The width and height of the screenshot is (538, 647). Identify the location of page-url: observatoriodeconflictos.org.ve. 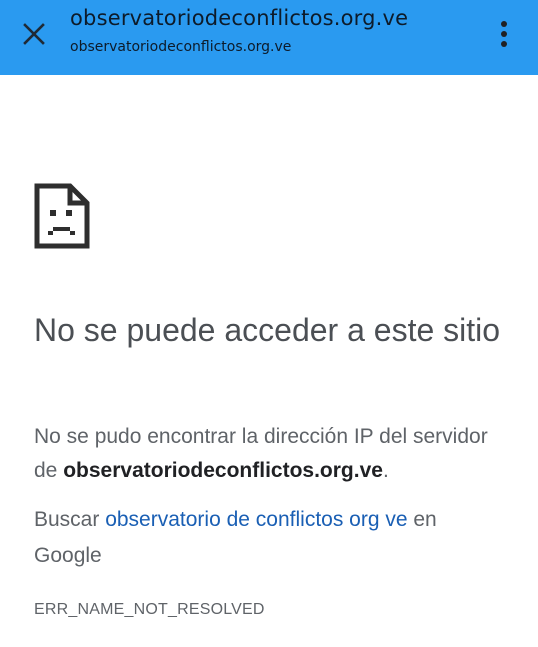
(180, 47).